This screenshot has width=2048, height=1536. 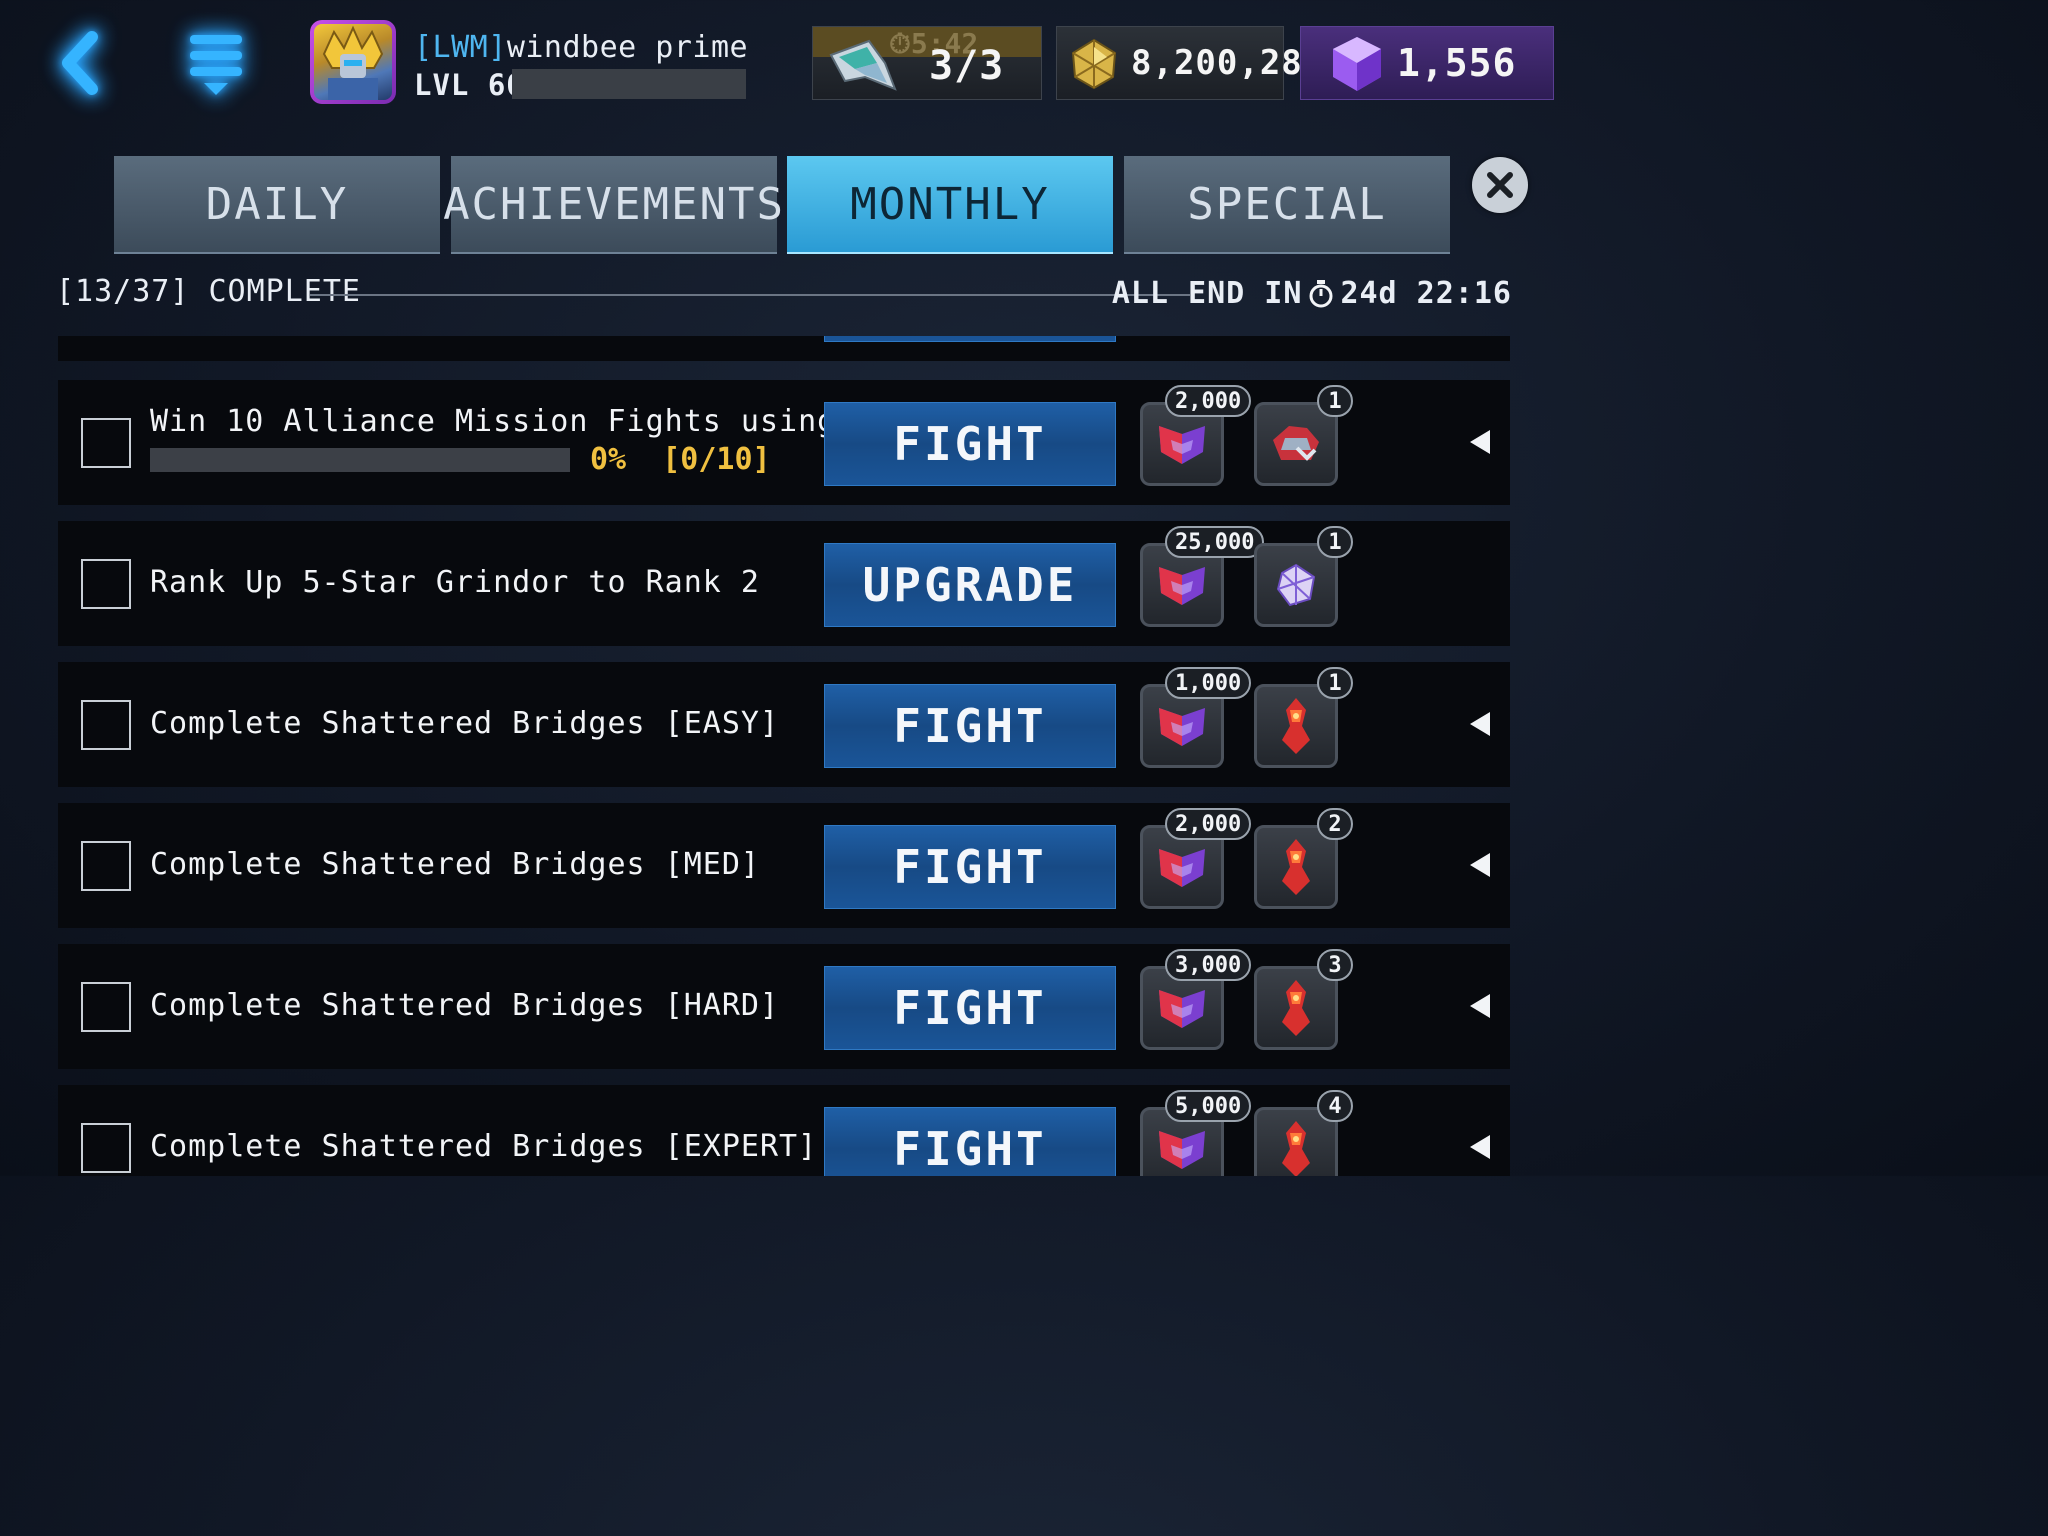 I want to click on alliance-tag: [LWM], so click(x=460, y=47).